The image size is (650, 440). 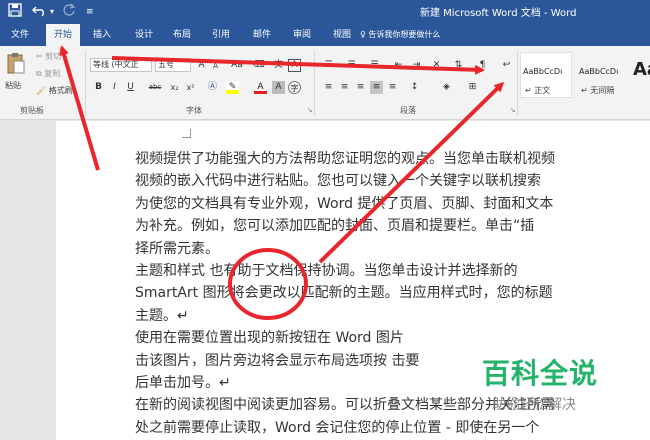 What do you see at coordinates (408, 110) in the screenshot?
I see `paragraph-group-label: 段落` at bounding box center [408, 110].